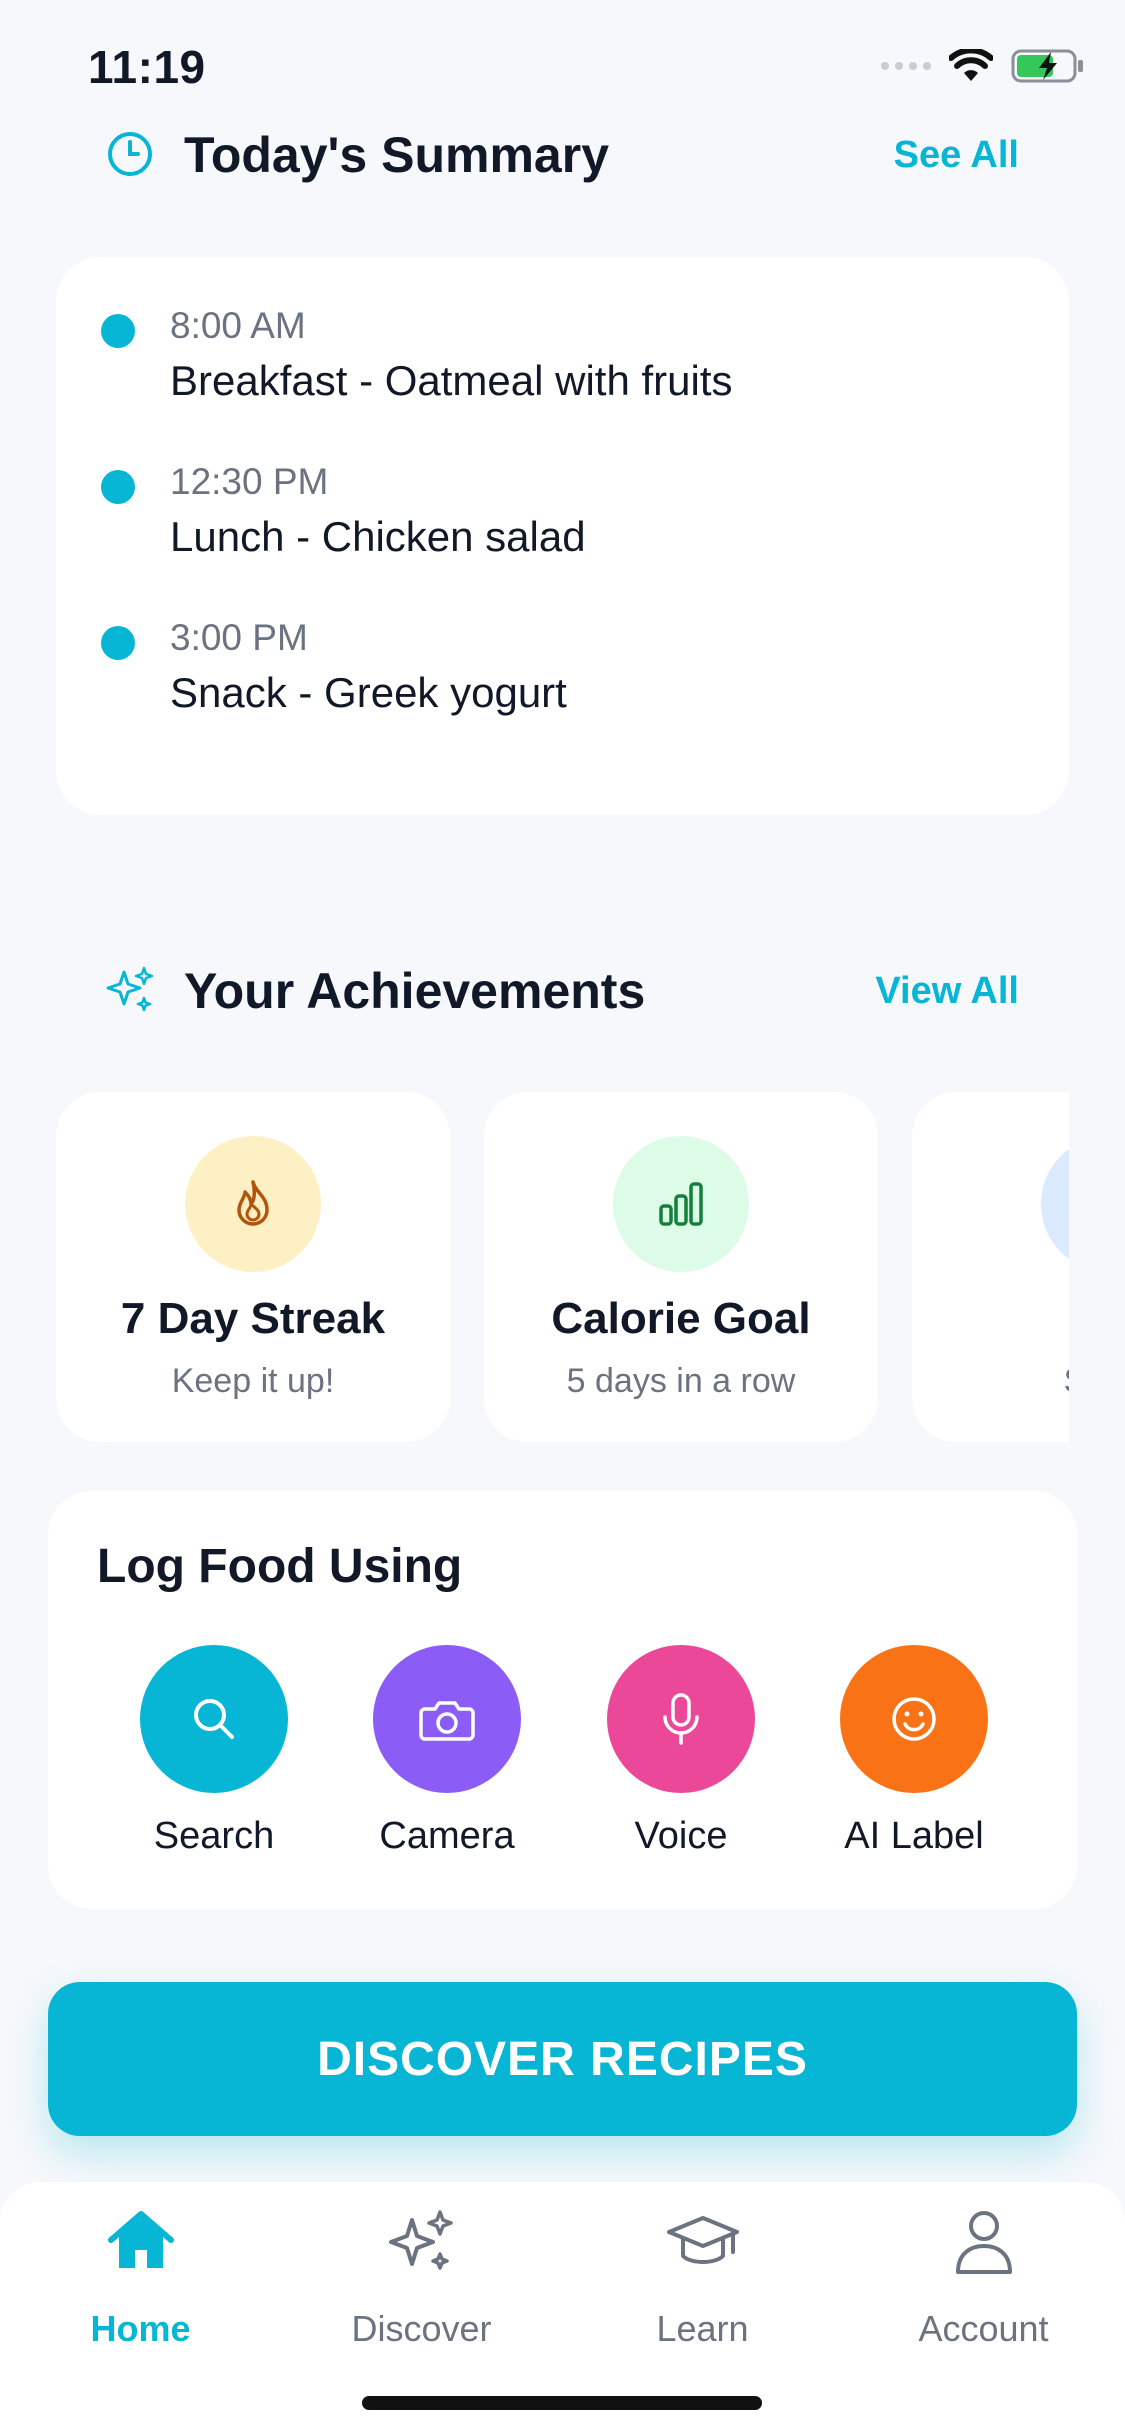  Describe the element at coordinates (147, 67) in the screenshot. I see `status-time: 11:19` at that location.